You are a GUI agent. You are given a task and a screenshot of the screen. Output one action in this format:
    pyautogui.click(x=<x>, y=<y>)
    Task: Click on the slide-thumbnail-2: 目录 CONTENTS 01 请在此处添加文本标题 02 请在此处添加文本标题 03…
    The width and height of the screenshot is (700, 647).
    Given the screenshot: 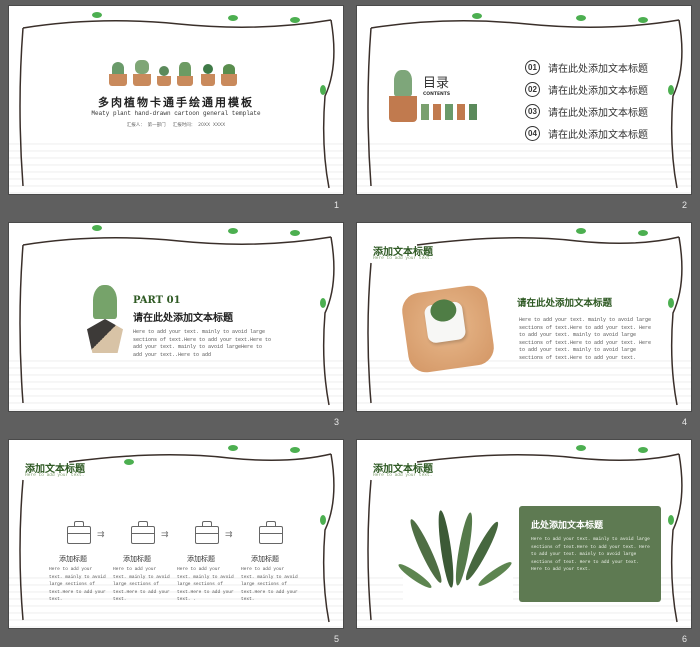 What is the action you would take?
    pyautogui.click(x=524, y=100)
    